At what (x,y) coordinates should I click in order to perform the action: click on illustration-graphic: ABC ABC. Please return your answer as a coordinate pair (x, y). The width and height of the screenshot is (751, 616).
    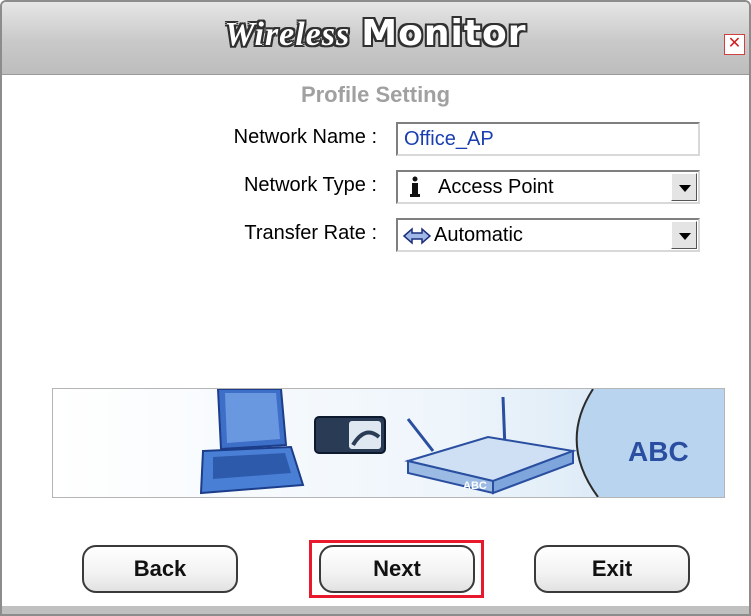
    Looking at the image, I should click on (461, 443).